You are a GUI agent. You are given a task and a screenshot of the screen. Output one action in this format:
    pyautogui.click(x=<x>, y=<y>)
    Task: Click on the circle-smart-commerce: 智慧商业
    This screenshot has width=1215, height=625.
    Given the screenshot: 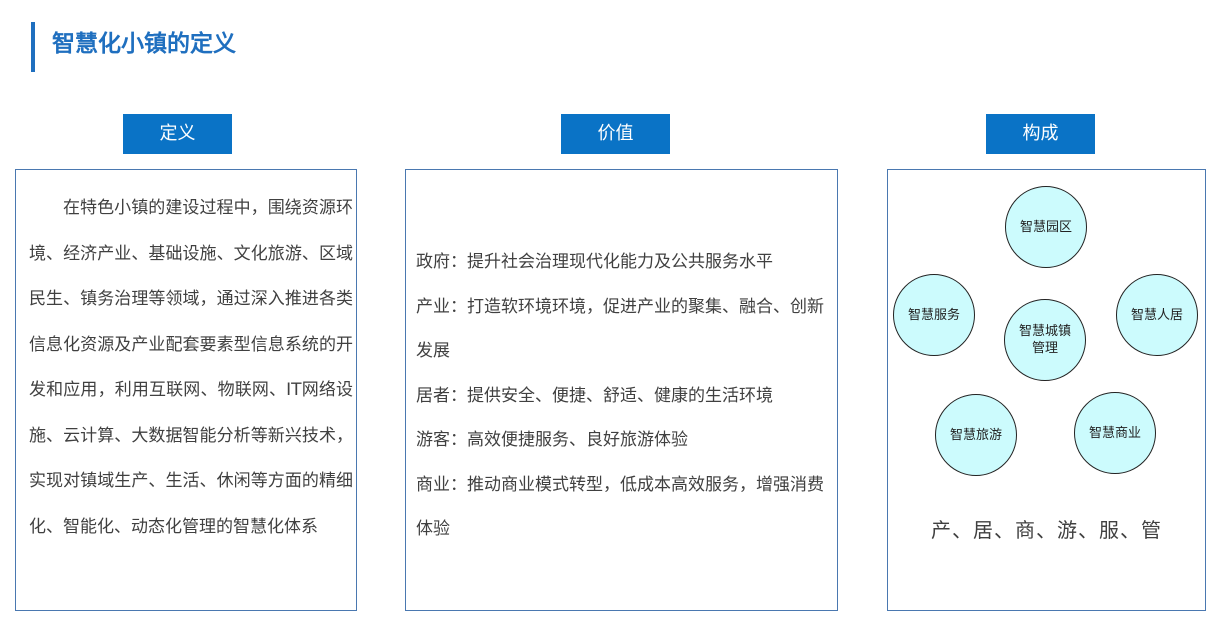 What is the action you would take?
    pyautogui.click(x=1115, y=433)
    